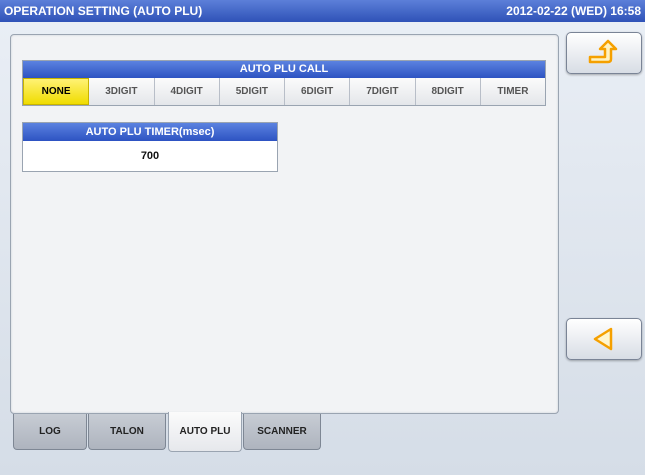  I want to click on return-arrow-icon, so click(603, 51).